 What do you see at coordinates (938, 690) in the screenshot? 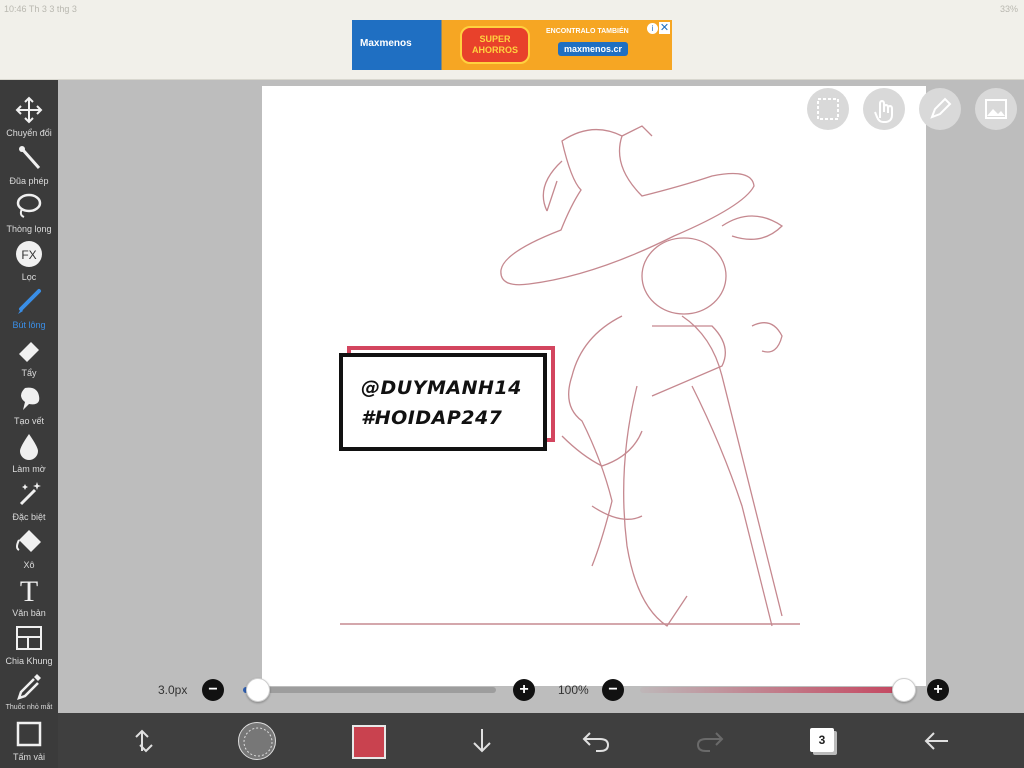
I see `opacity-increase-button: +` at bounding box center [938, 690].